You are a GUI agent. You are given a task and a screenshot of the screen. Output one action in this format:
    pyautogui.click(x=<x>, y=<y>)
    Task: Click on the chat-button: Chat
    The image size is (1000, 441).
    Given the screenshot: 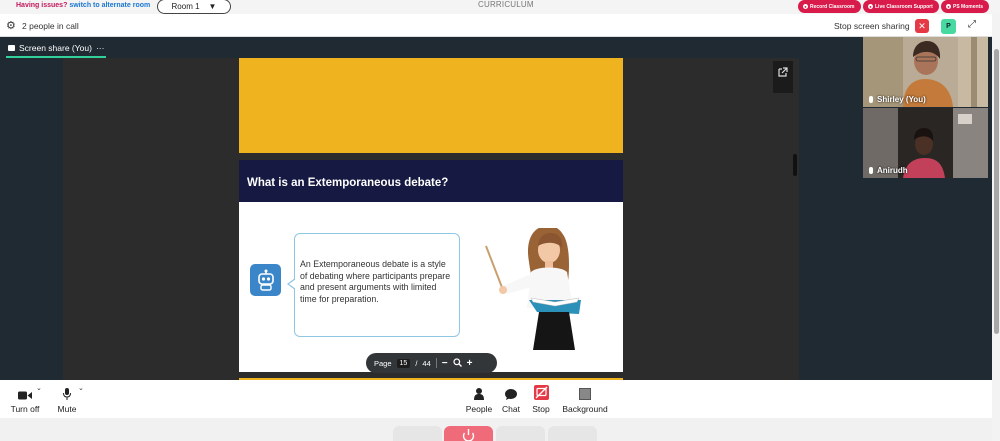 What is the action you would take?
    pyautogui.click(x=511, y=399)
    